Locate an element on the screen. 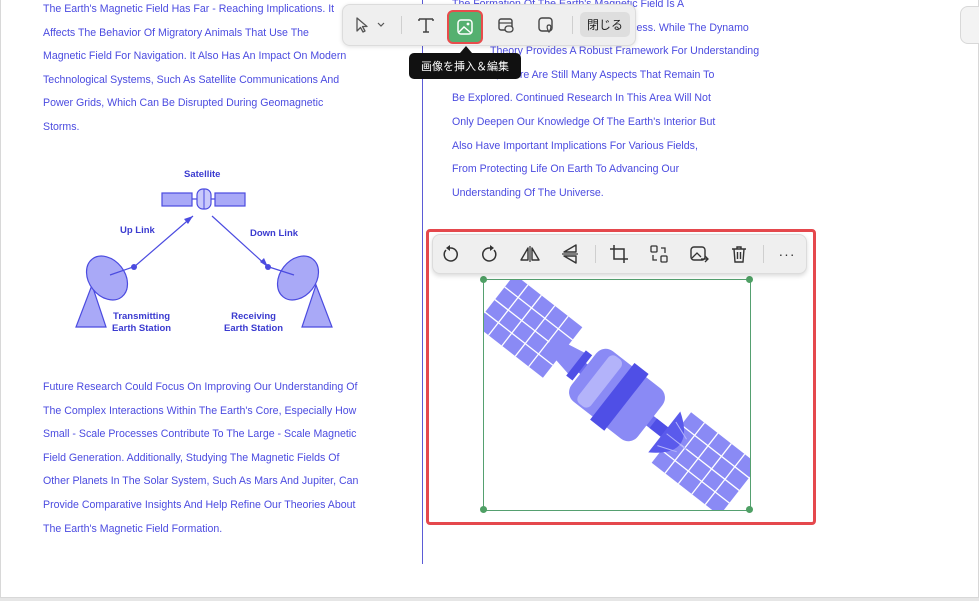  text-tool-button is located at coordinates (426, 25).